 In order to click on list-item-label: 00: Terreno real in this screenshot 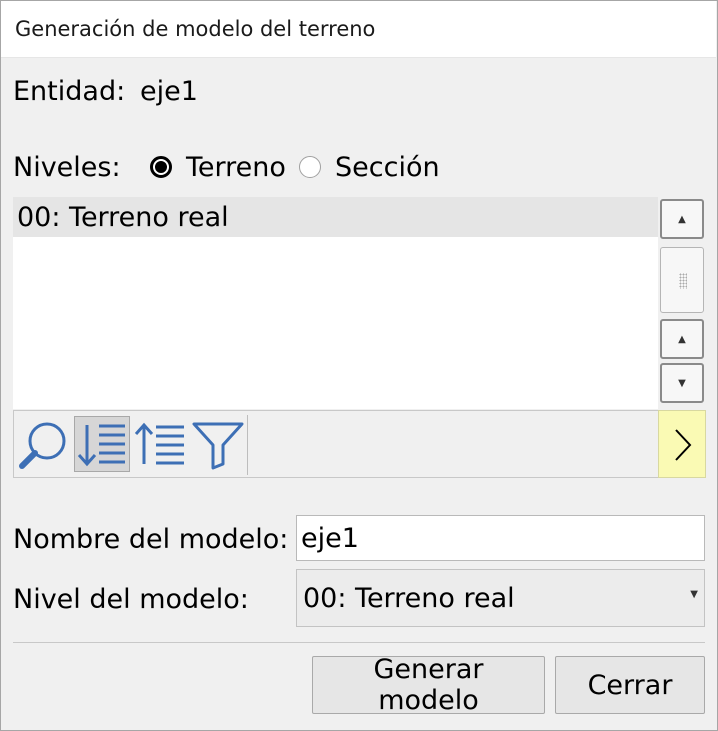, I will do `click(123, 217)`.